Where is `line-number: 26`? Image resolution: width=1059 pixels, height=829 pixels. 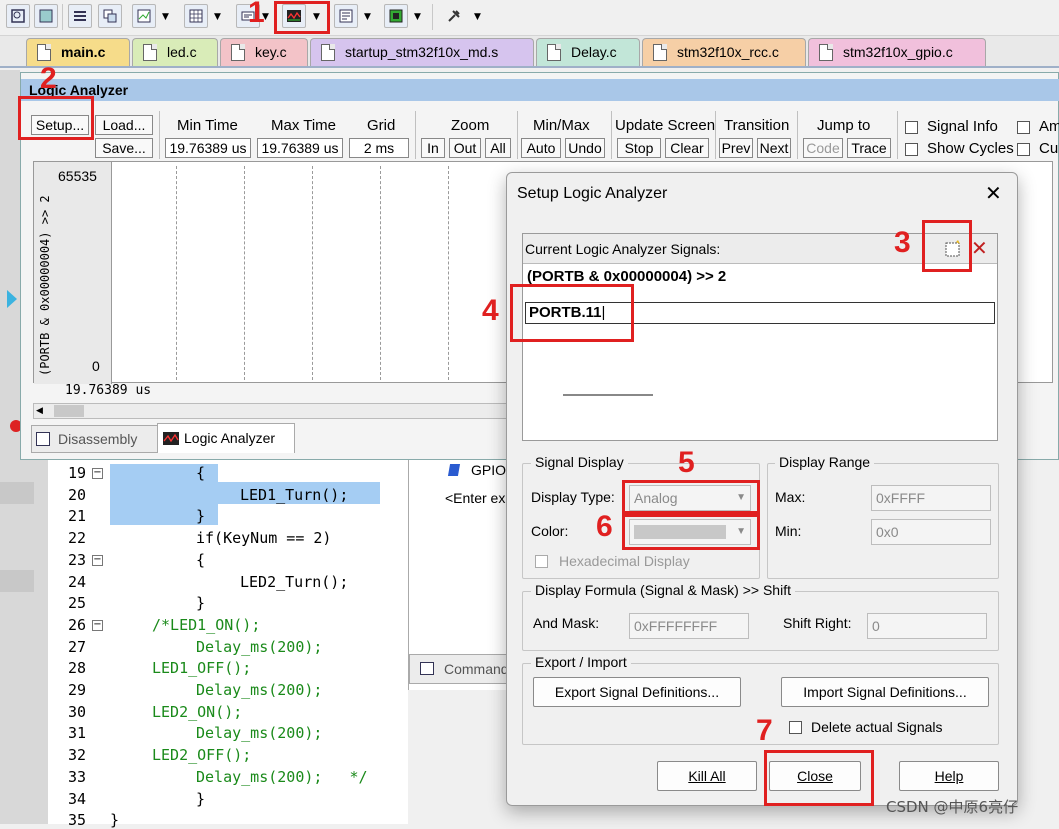
line-number: 26 is located at coordinates (76, 624).